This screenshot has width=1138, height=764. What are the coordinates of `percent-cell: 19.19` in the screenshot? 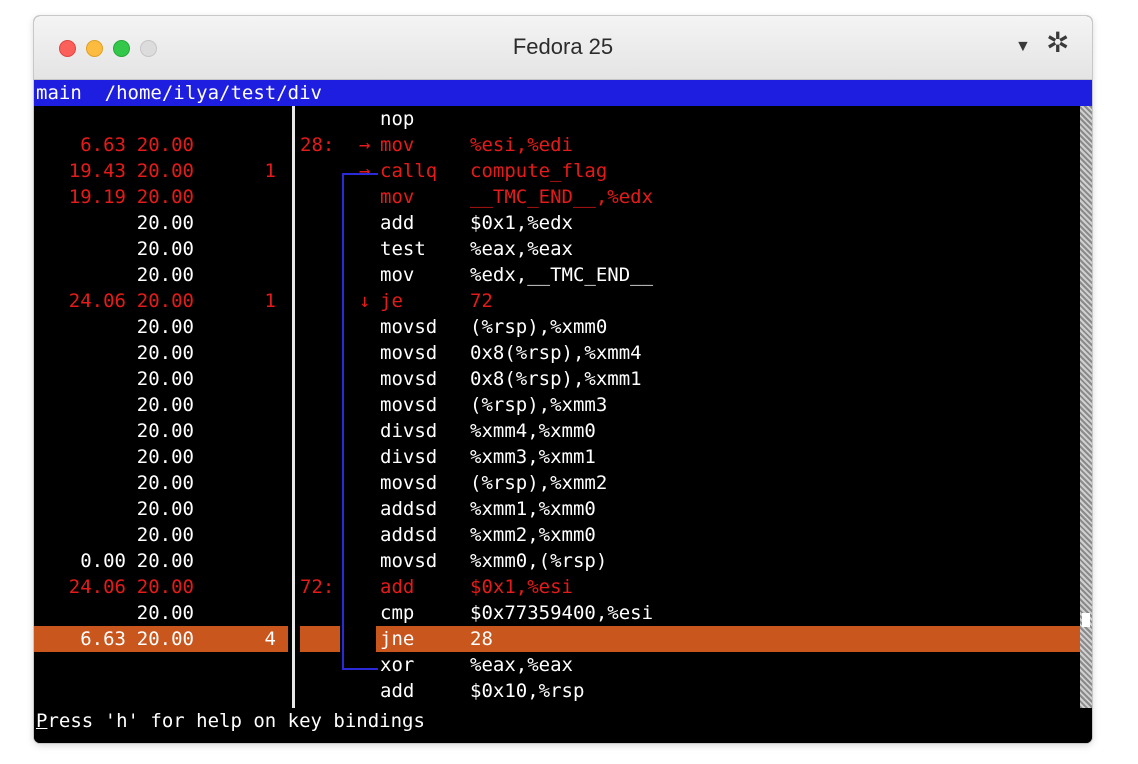 It's located at (97, 197).